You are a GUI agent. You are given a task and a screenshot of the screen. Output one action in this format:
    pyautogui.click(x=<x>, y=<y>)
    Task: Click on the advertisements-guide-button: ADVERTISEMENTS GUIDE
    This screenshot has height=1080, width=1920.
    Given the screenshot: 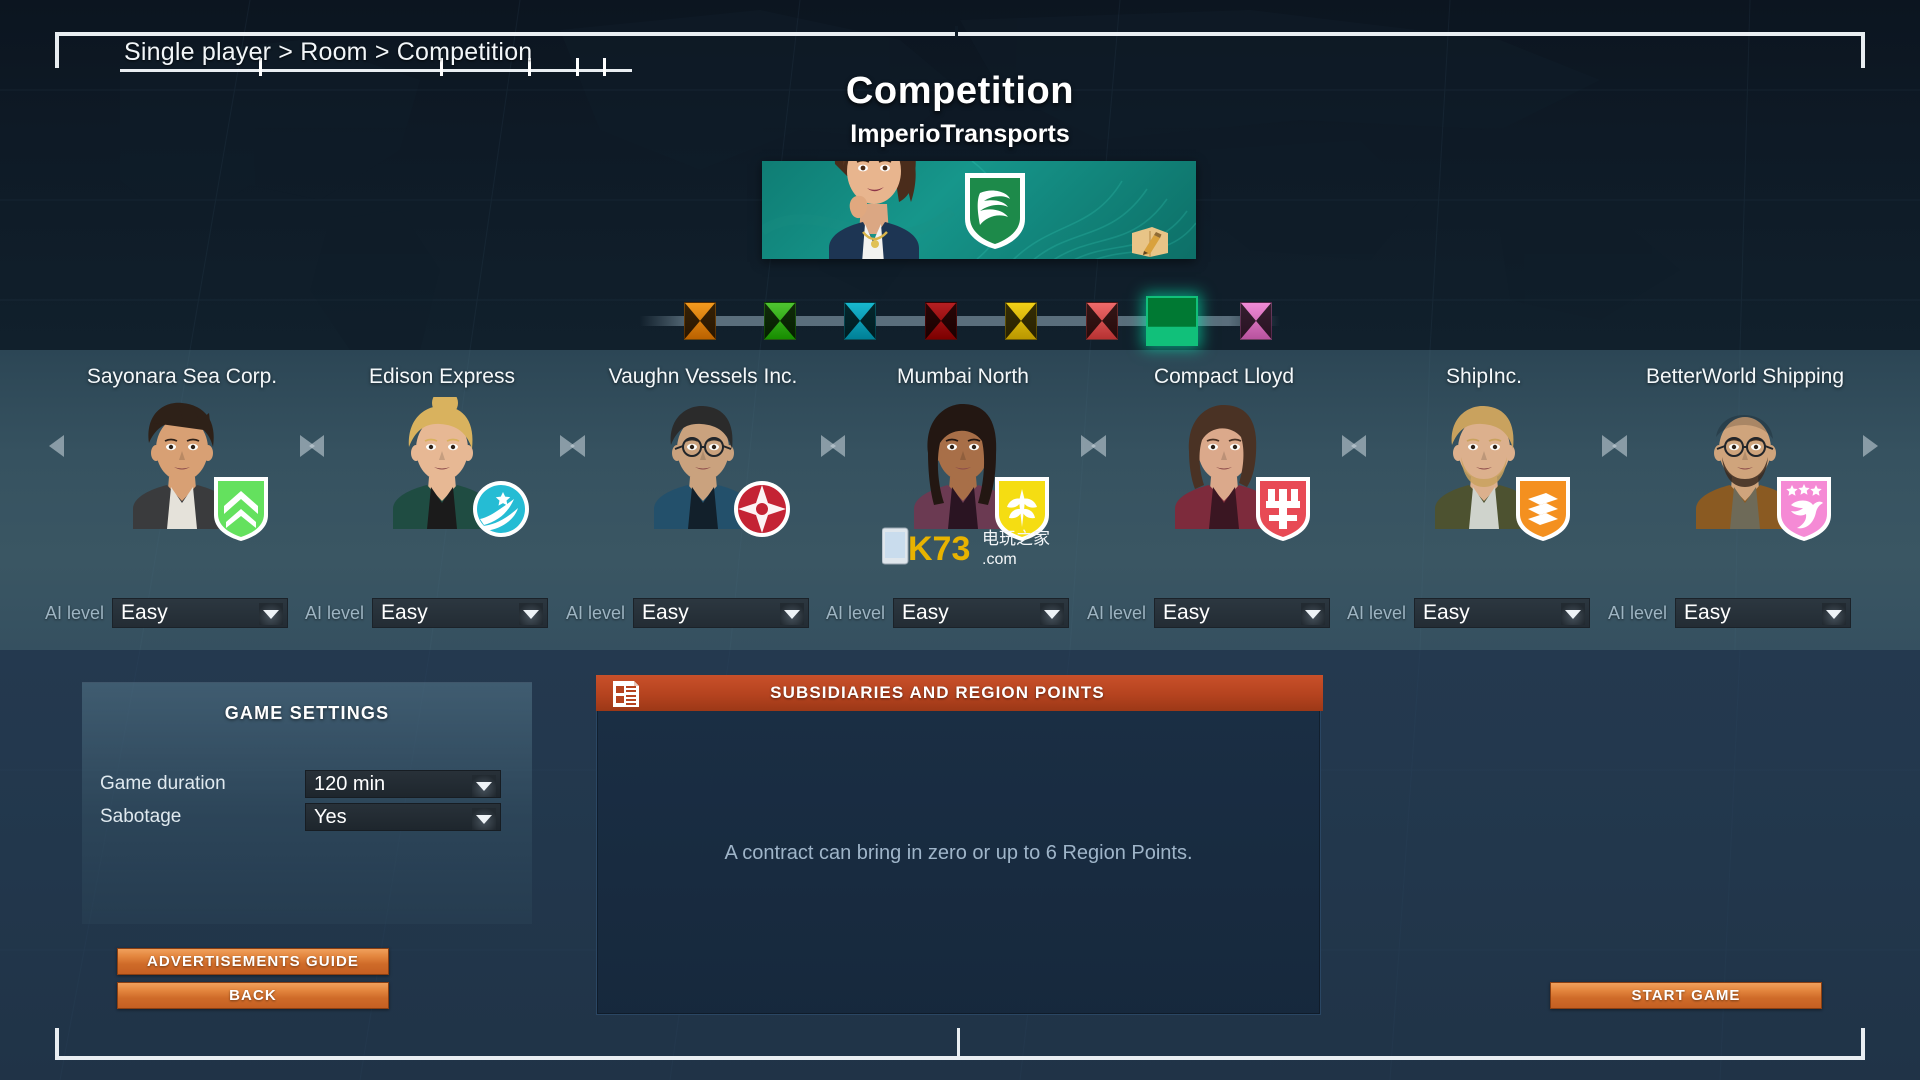 What is the action you would take?
    pyautogui.click(x=253, y=961)
    